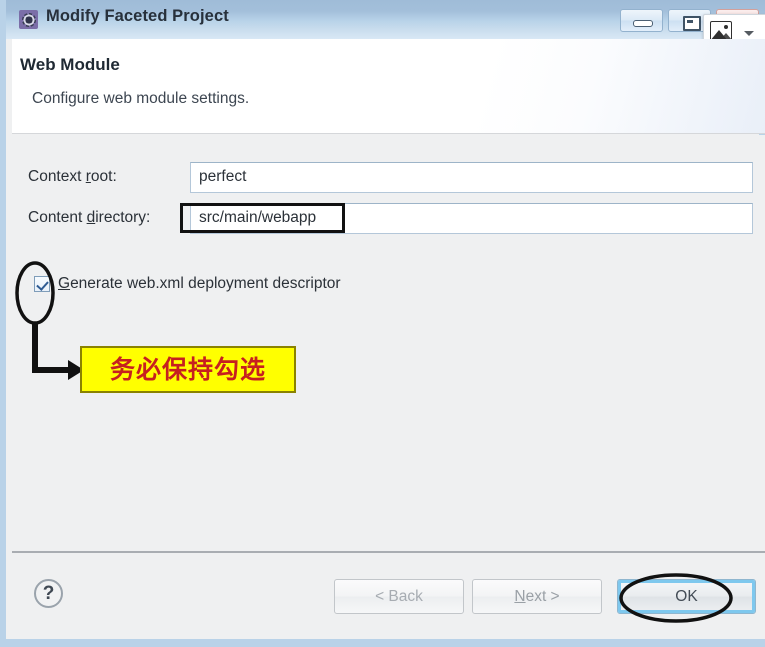 This screenshot has height=647, width=765. What do you see at coordinates (42, 284) in the screenshot?
I see `generate-webxml-checkbox` at bounding box center [42, 284].